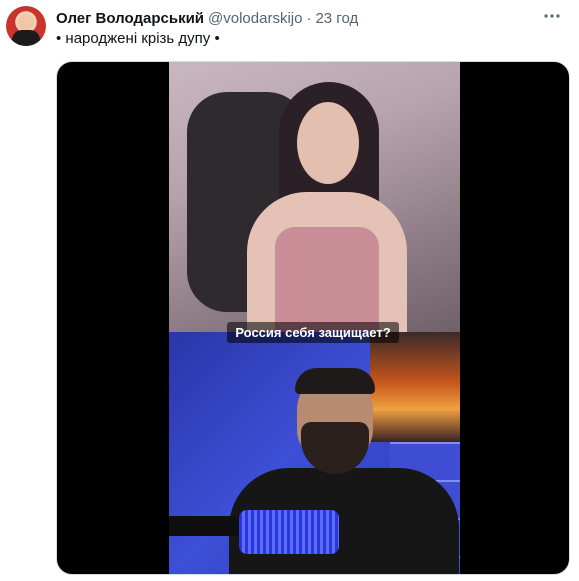  Describe the element at coordinates (335, 381) in the screenshot. I see `man-hair` at that location.